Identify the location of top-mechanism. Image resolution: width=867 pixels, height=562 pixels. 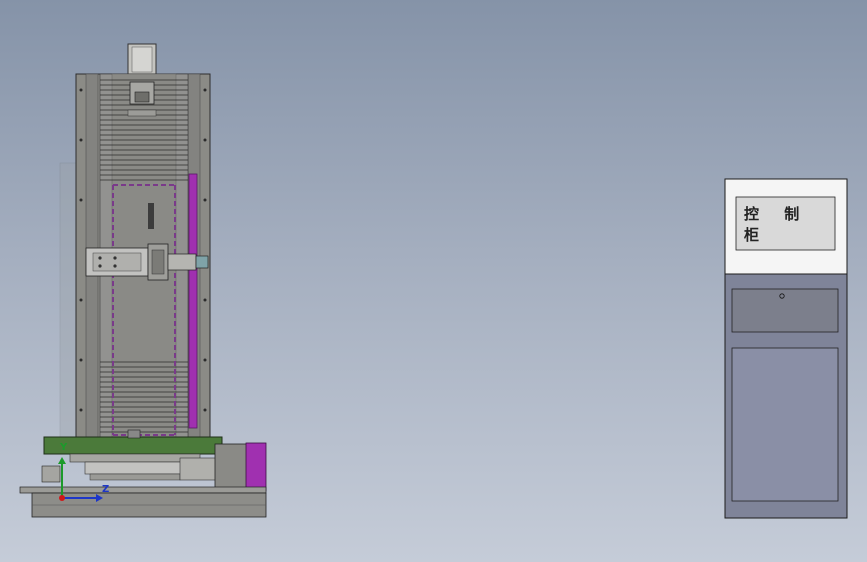
(142, 99).